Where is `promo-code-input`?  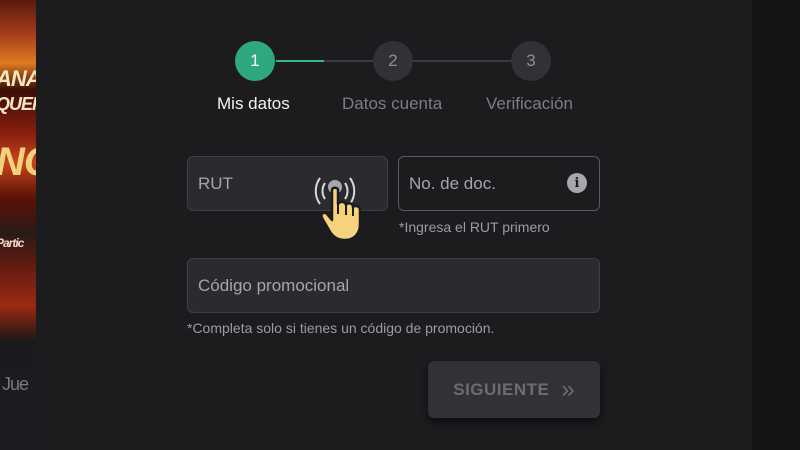
promo-code-input is located at coordinates (393, 285).